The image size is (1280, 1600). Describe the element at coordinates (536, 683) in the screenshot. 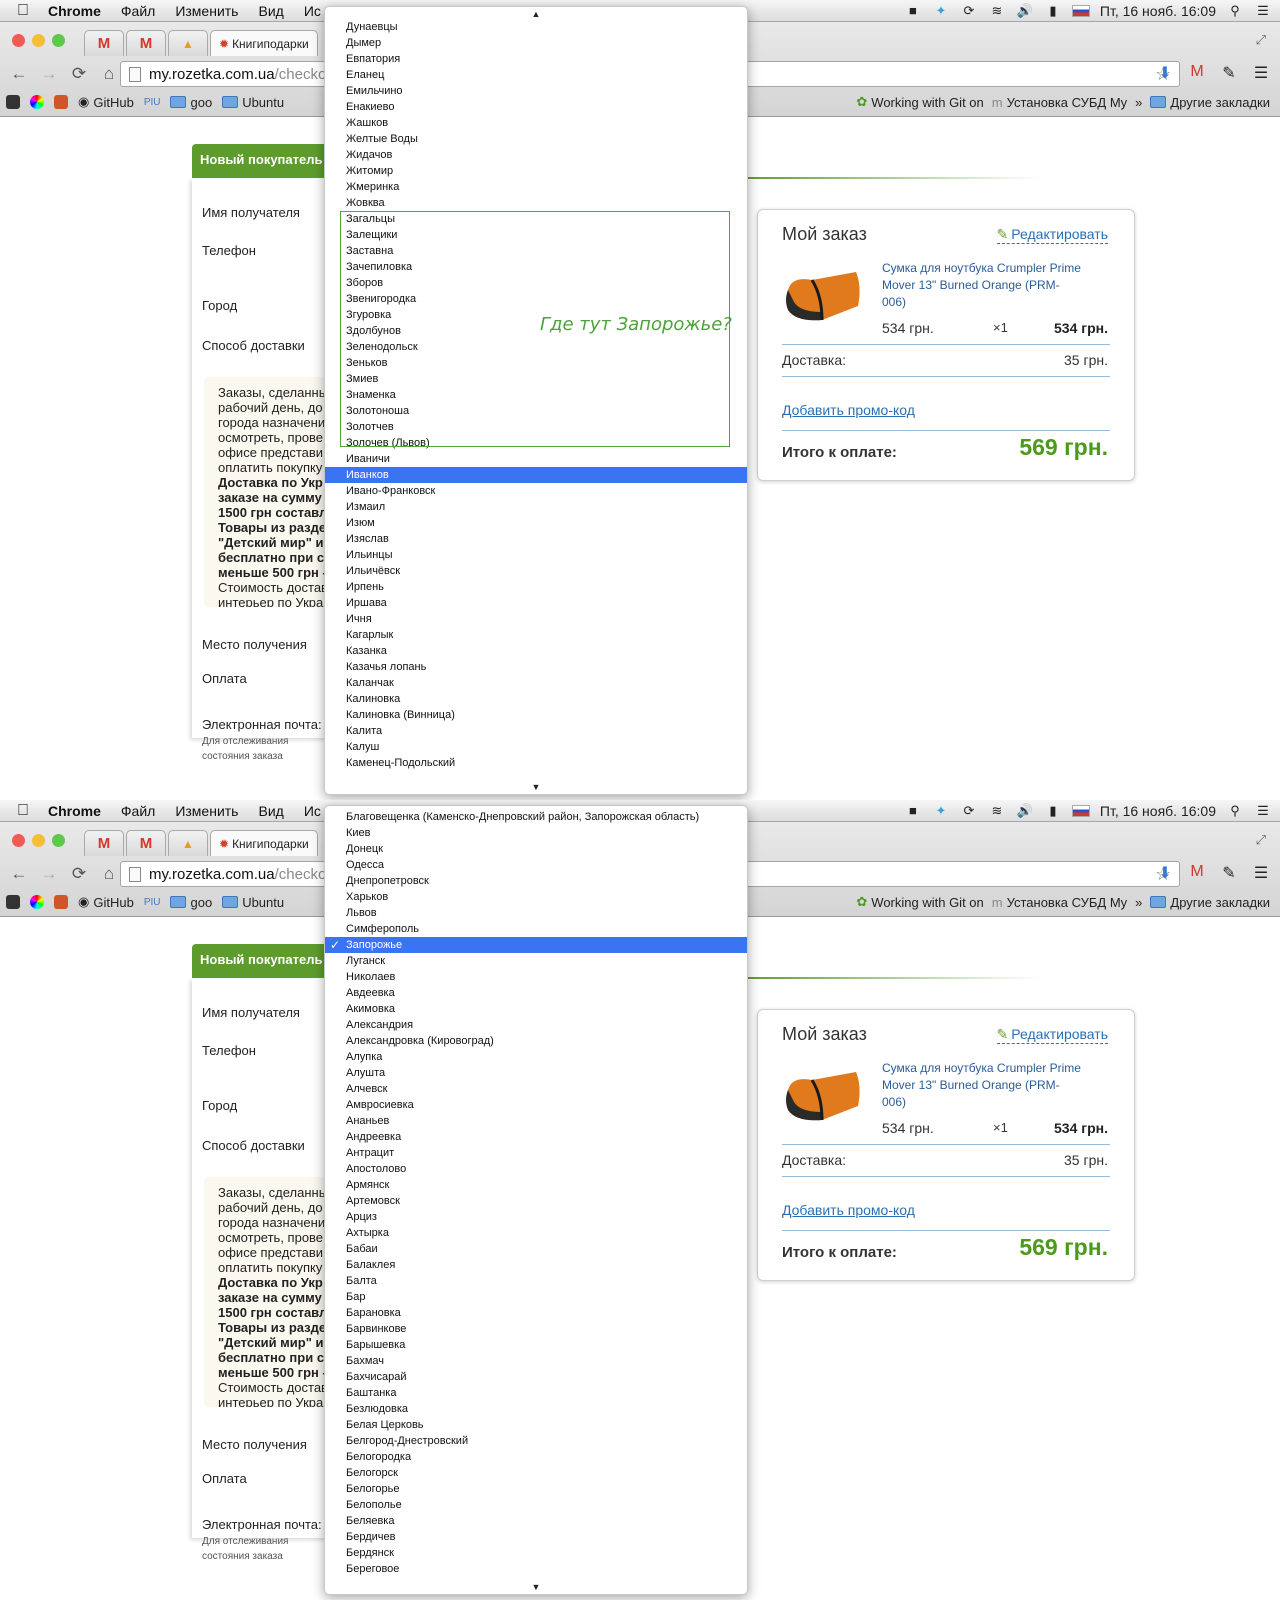

I see `city-option: Каланчак` at that location.